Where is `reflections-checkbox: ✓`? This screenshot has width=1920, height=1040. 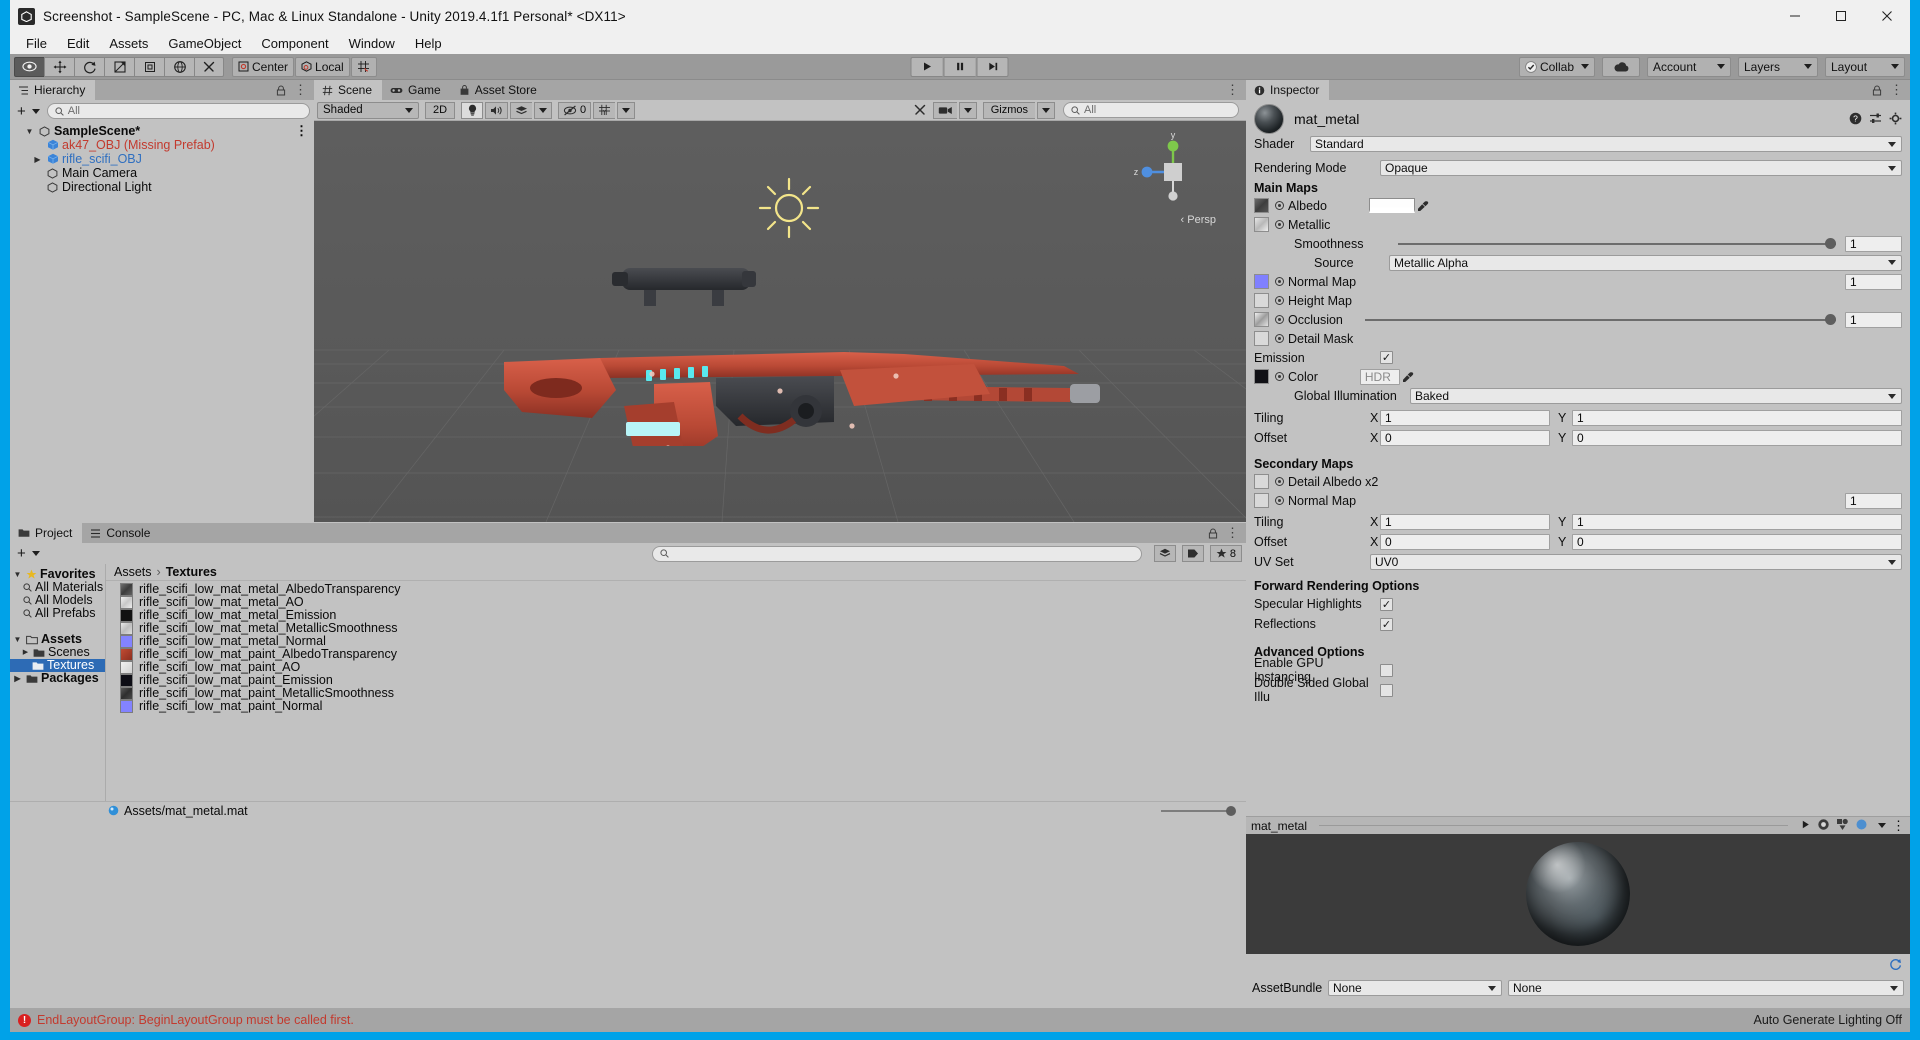 reflections-checkbox: ✓ is located at coordinates (1386, 624).